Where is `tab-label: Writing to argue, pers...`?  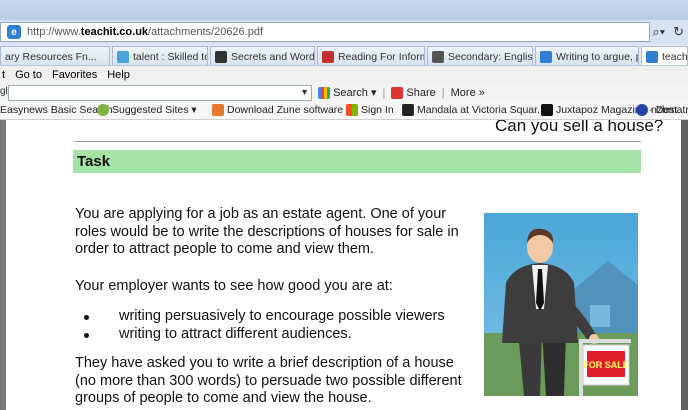 tab-label: Writing to argue, pers... is located at coordinates (597, 56).